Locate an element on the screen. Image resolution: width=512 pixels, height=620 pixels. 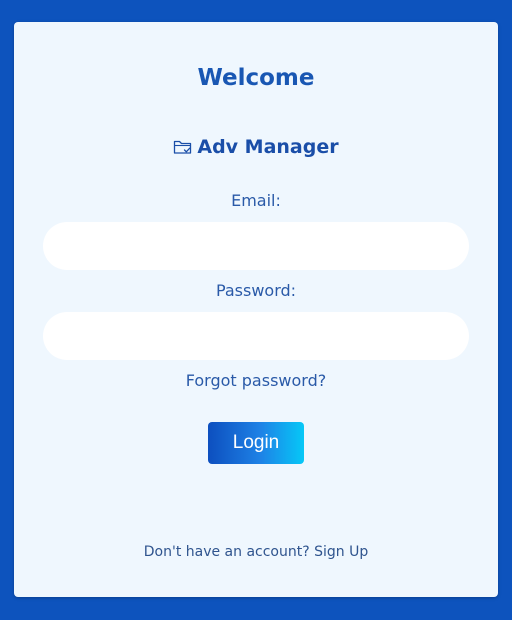
brand: Adv Manager is located at coordinates (256, 147).